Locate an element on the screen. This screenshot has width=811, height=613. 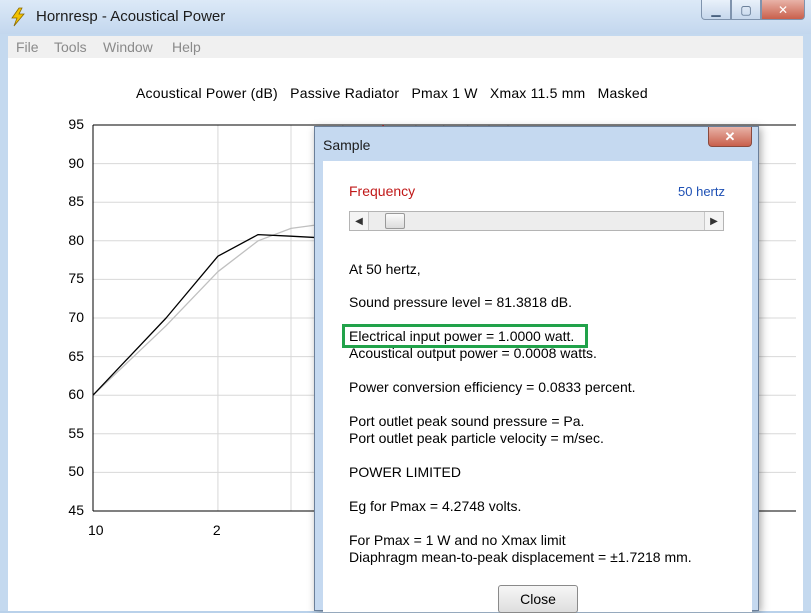
close-button: Close is located at coordinates (538, 599).